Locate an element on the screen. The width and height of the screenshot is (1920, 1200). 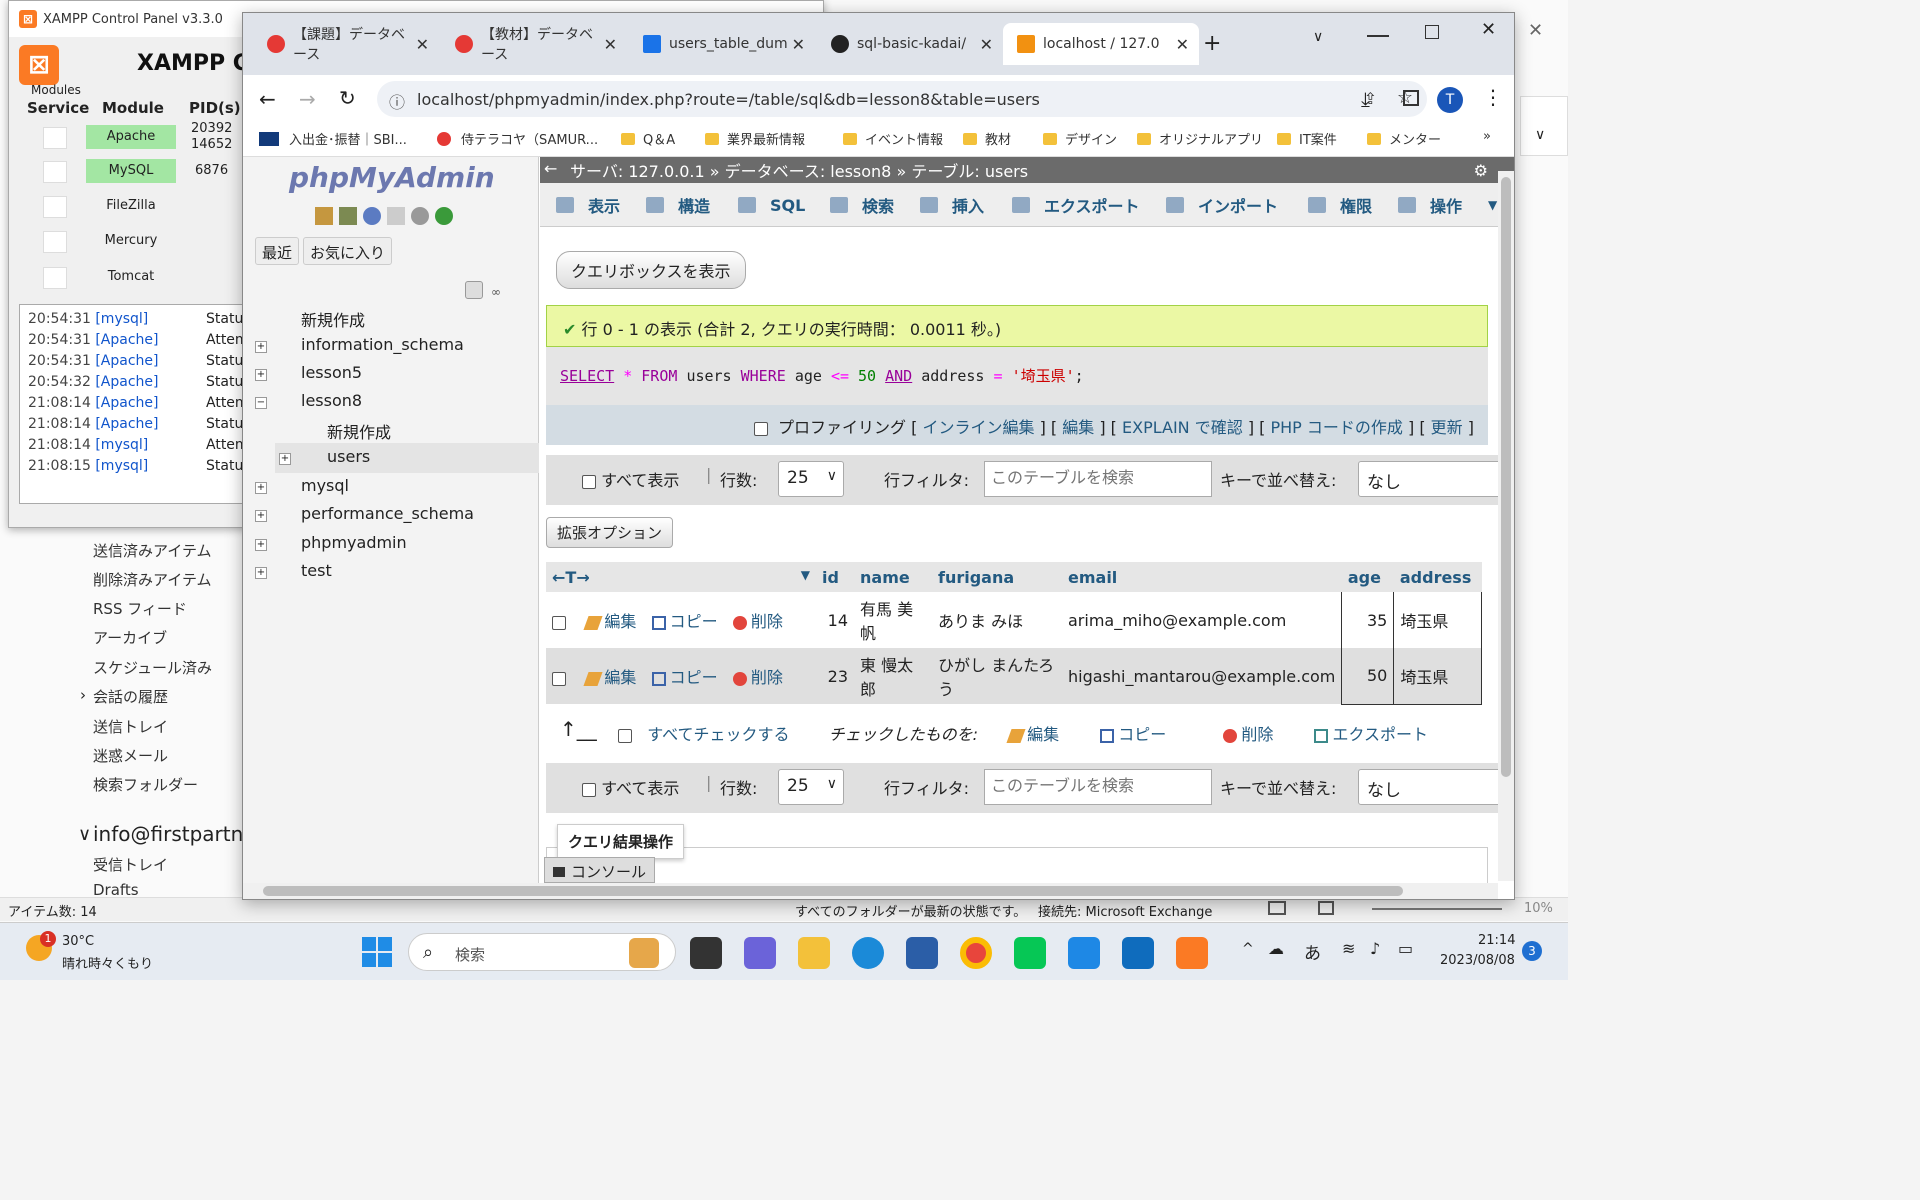
sort-dropdown-icon: ▼ is located at coordinates (805, 575).